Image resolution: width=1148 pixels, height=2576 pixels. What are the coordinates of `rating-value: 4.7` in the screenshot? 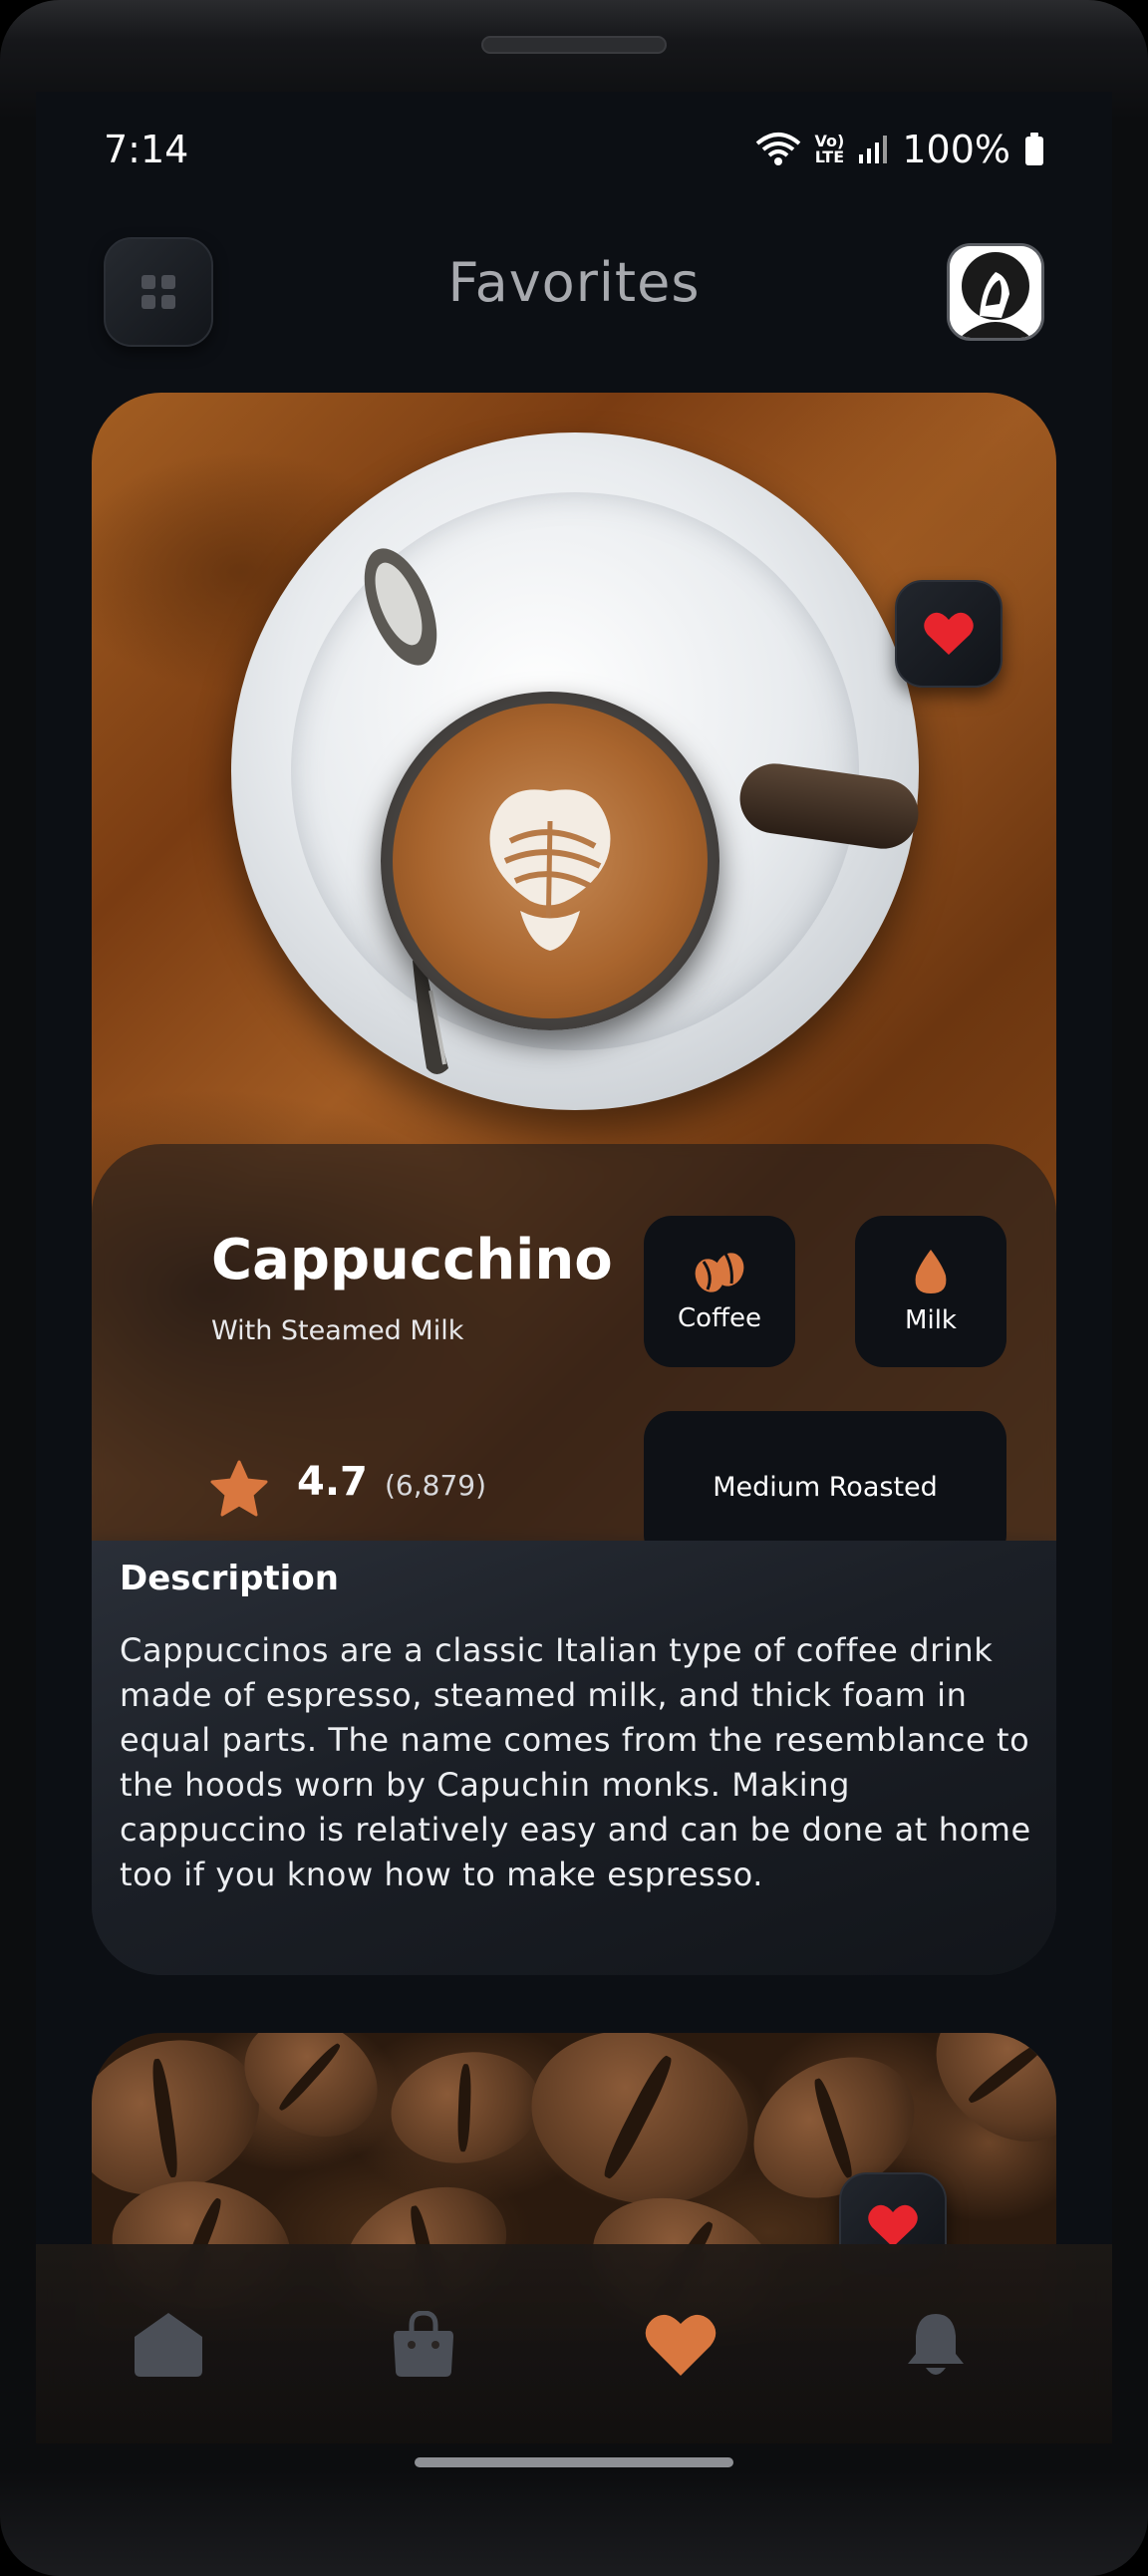 It's located at (332, 1482).